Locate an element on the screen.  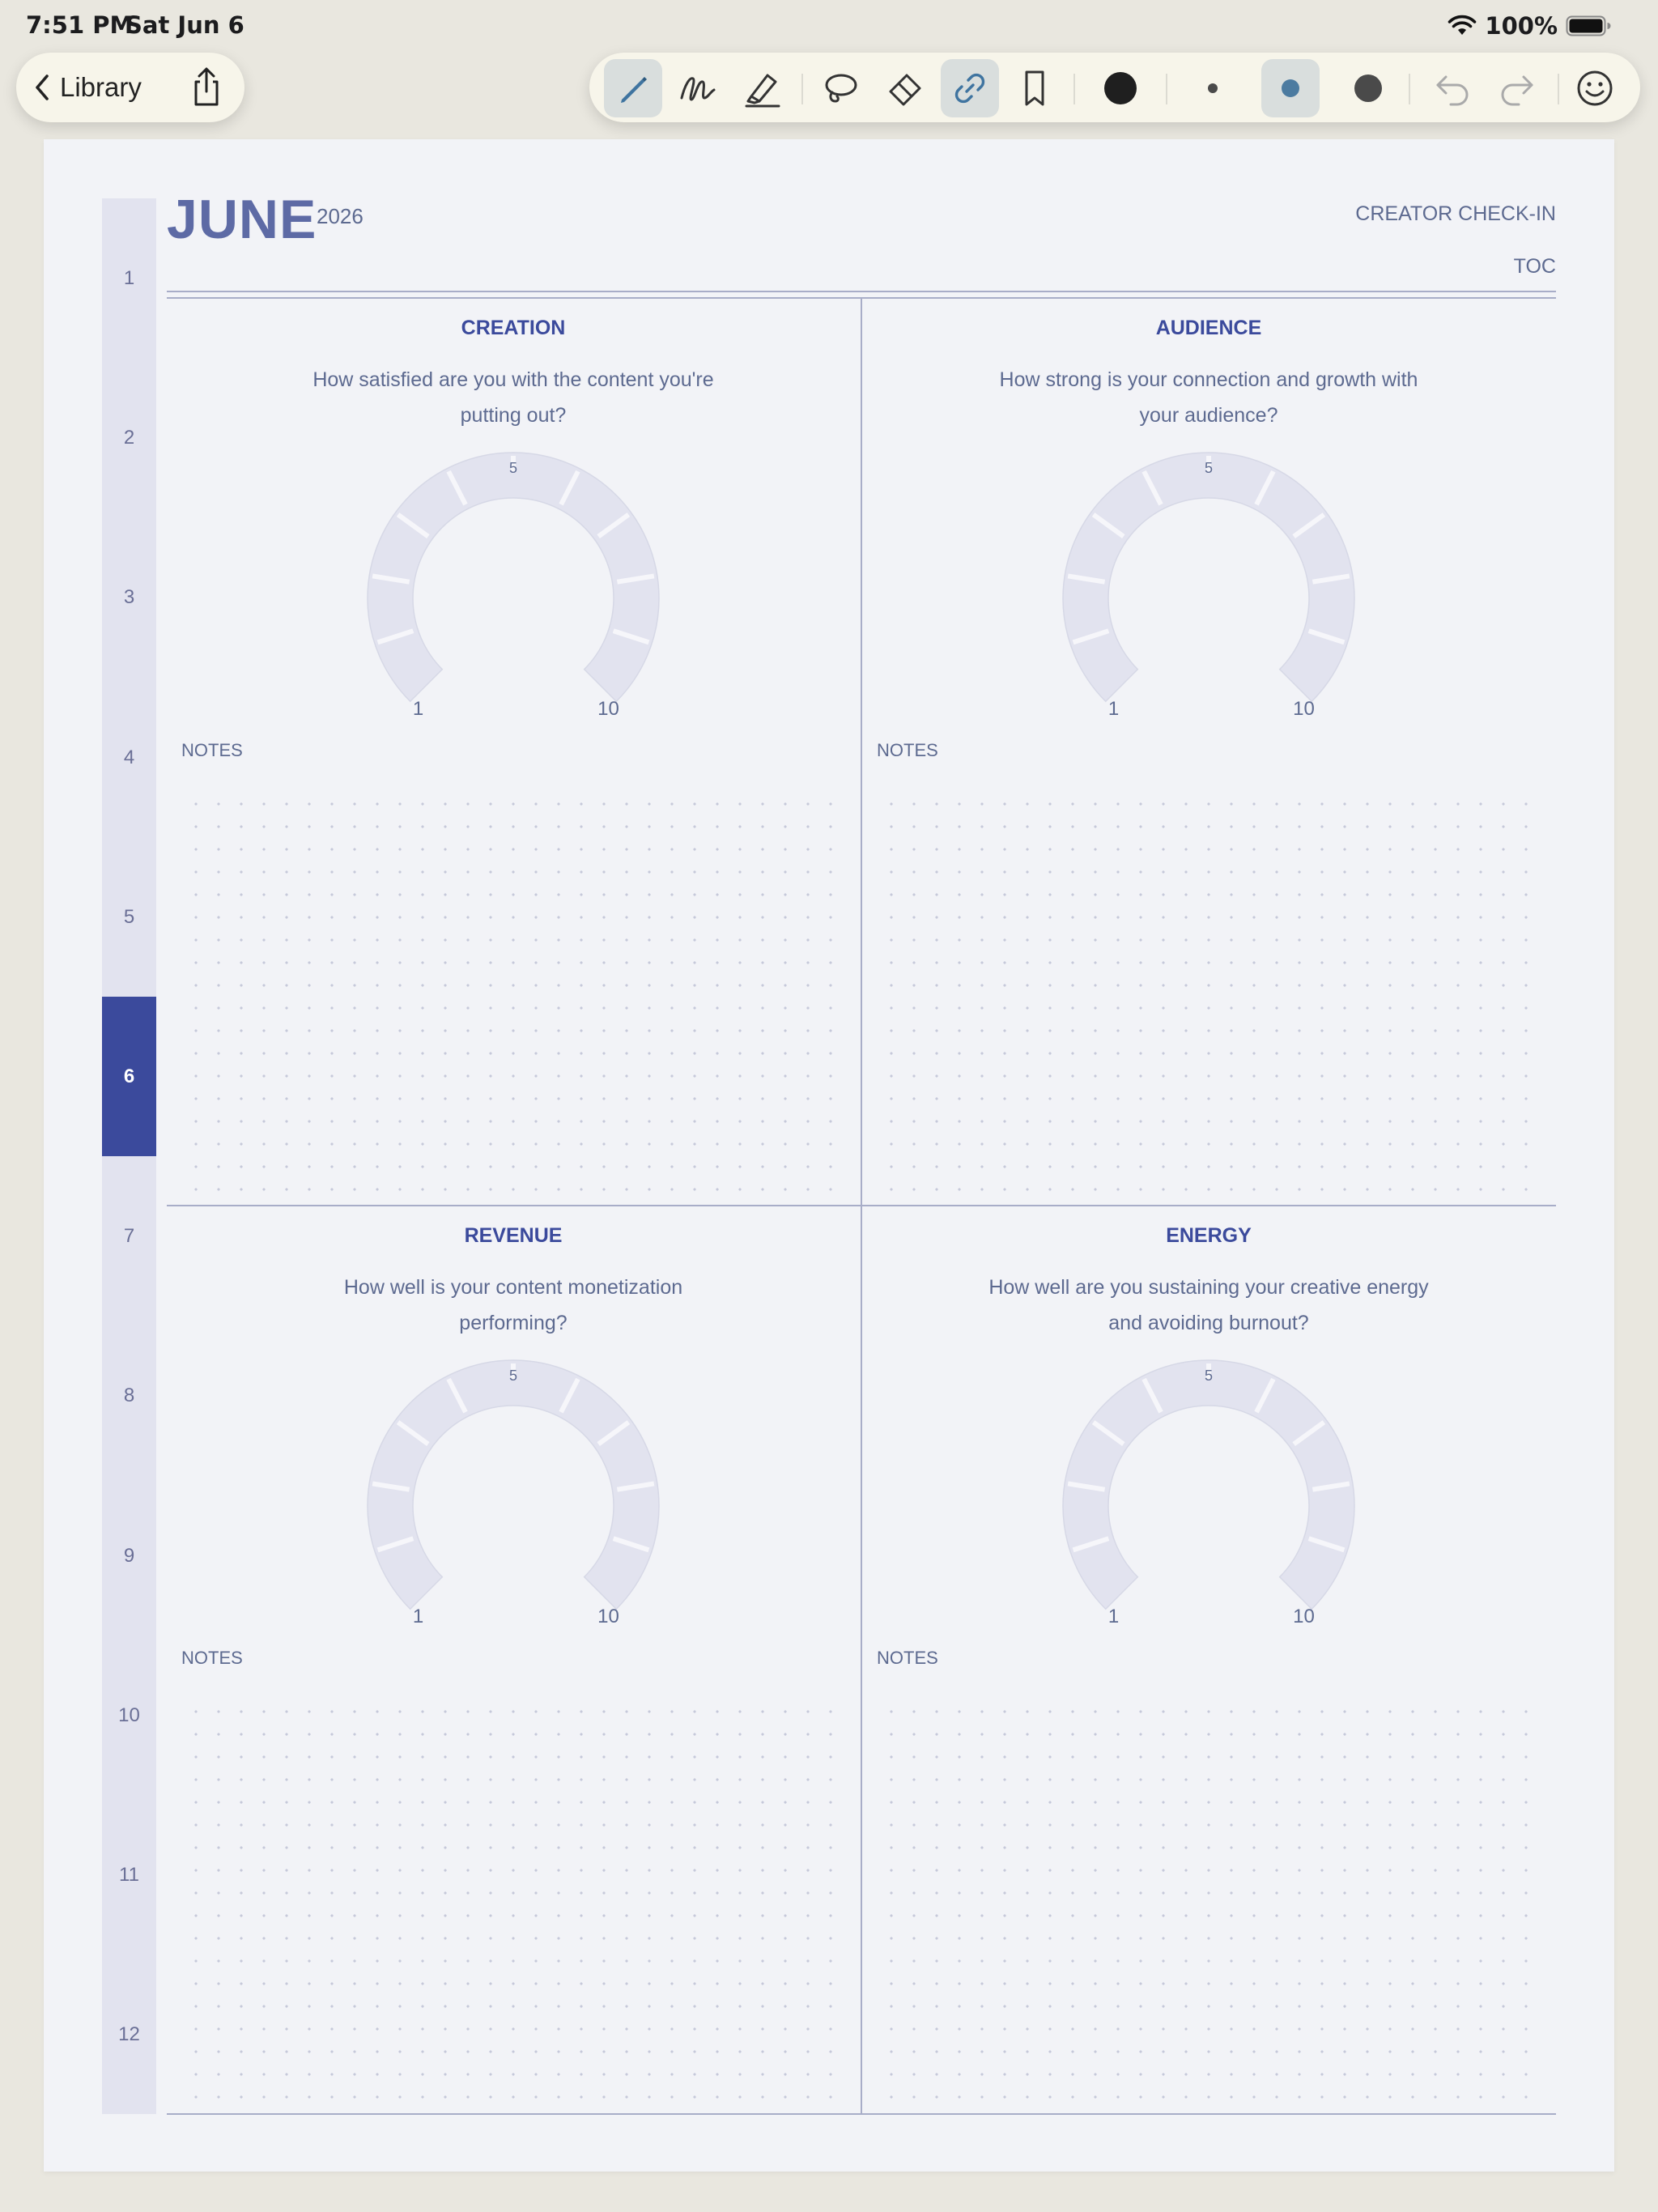
status-indicators: 100% is located at coordinates (1529, 26).